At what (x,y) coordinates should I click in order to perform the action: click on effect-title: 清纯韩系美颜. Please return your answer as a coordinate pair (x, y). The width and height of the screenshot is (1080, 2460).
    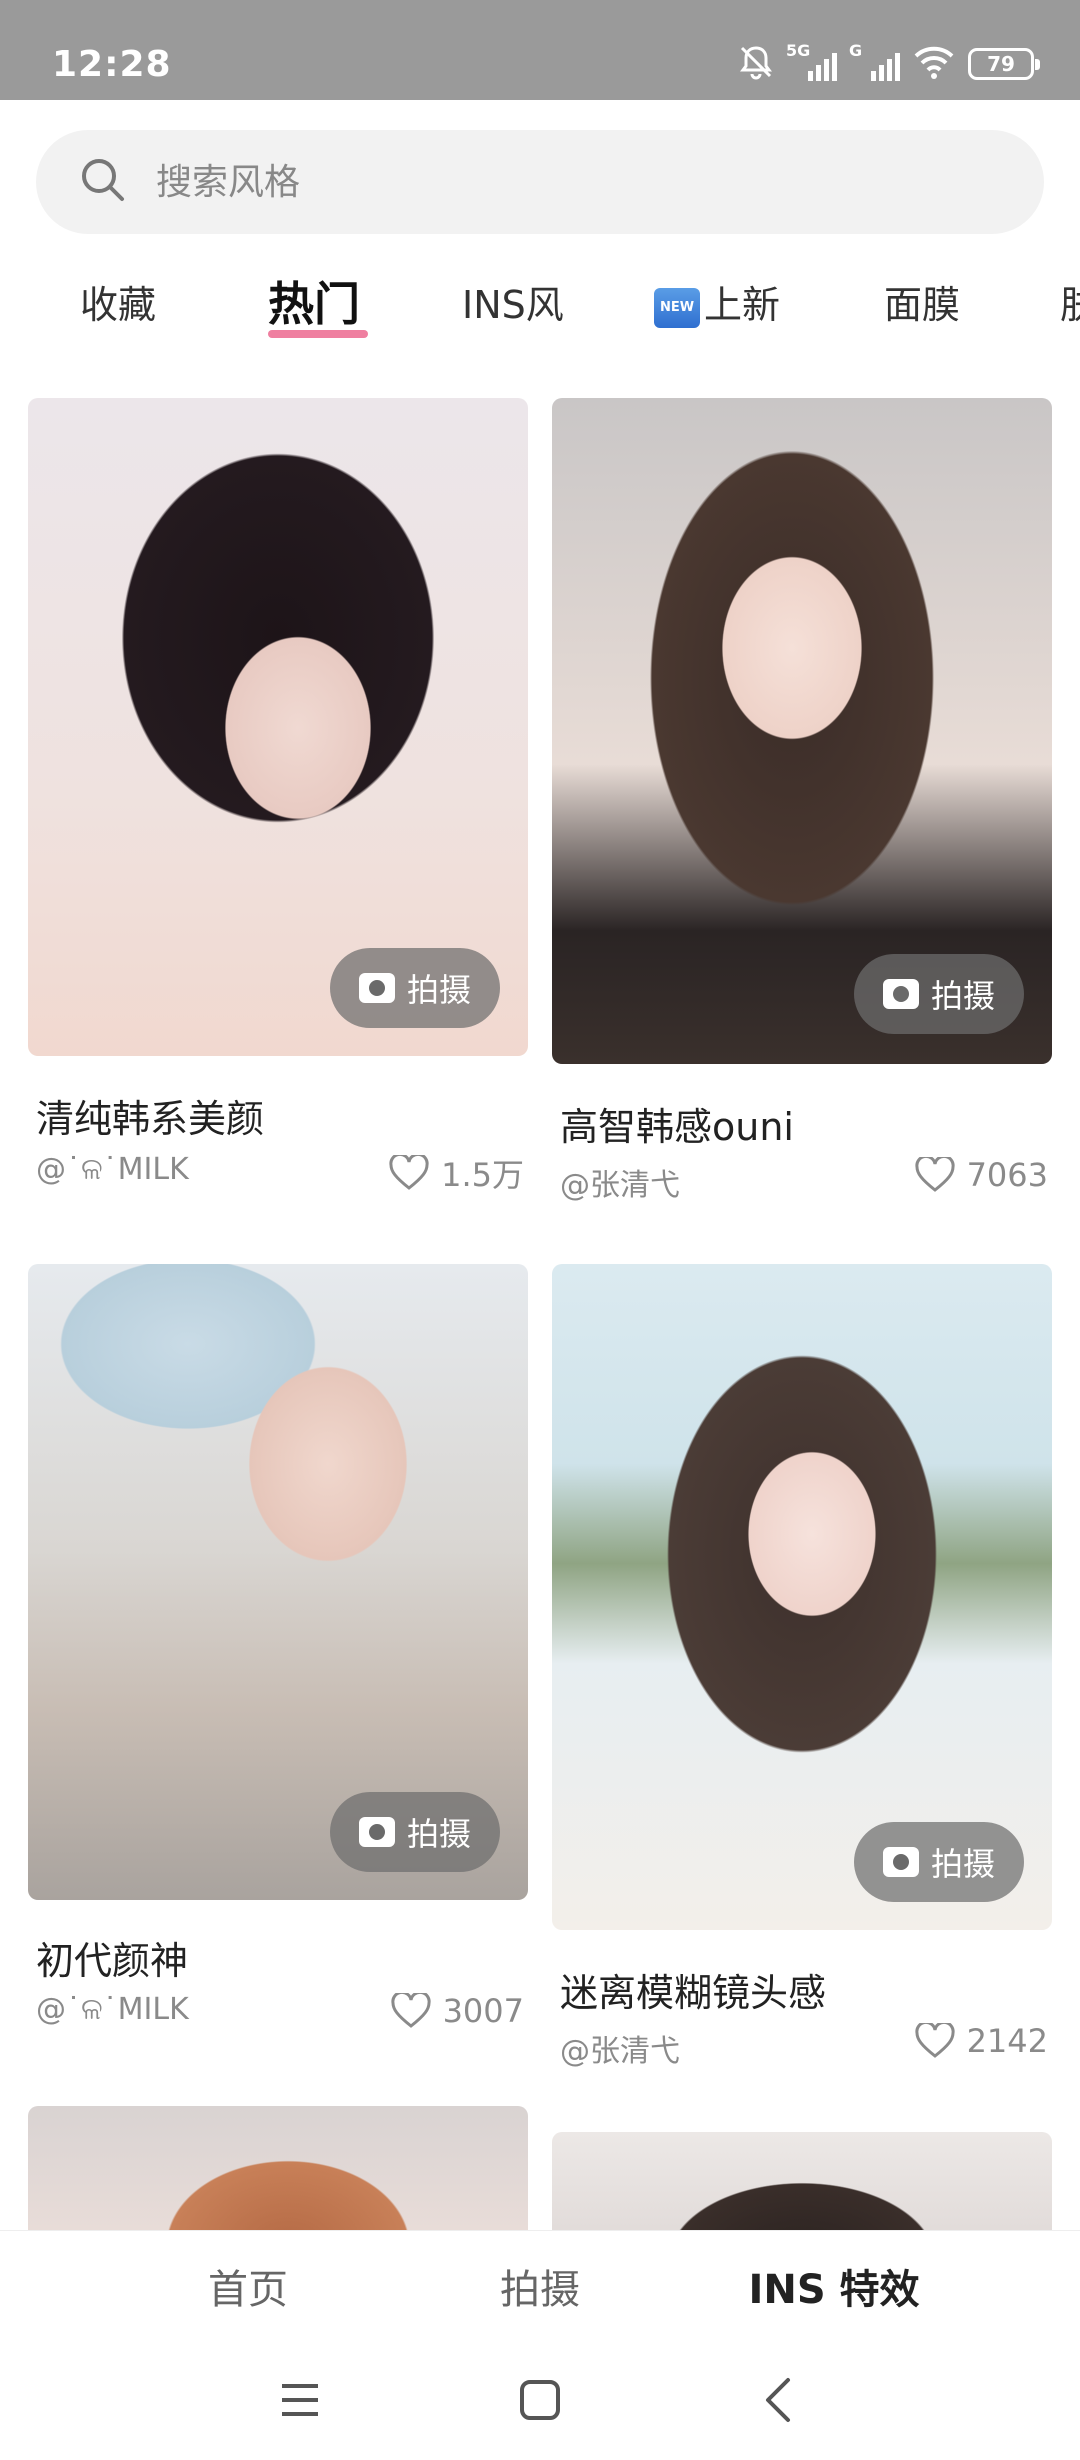
    Looking at the image, I should click on (150, 1119).